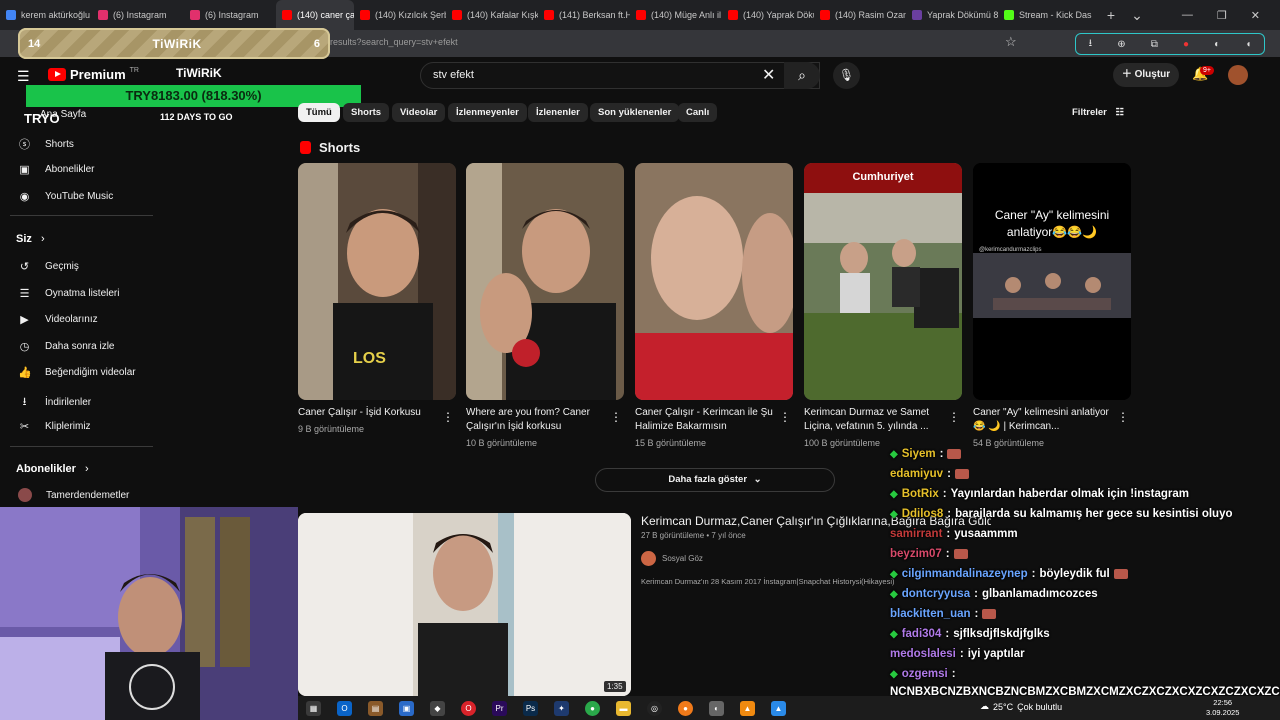  Describe the element at coordinates (778, 708) in the screenshot. I see `taskbar-app-icon: ▲` at that location.